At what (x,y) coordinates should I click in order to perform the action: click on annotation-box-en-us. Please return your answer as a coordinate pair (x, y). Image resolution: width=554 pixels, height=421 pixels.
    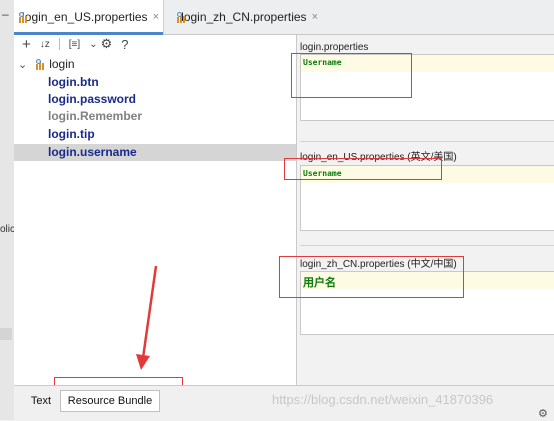
    Looking at the image, I should click on (363, 169).